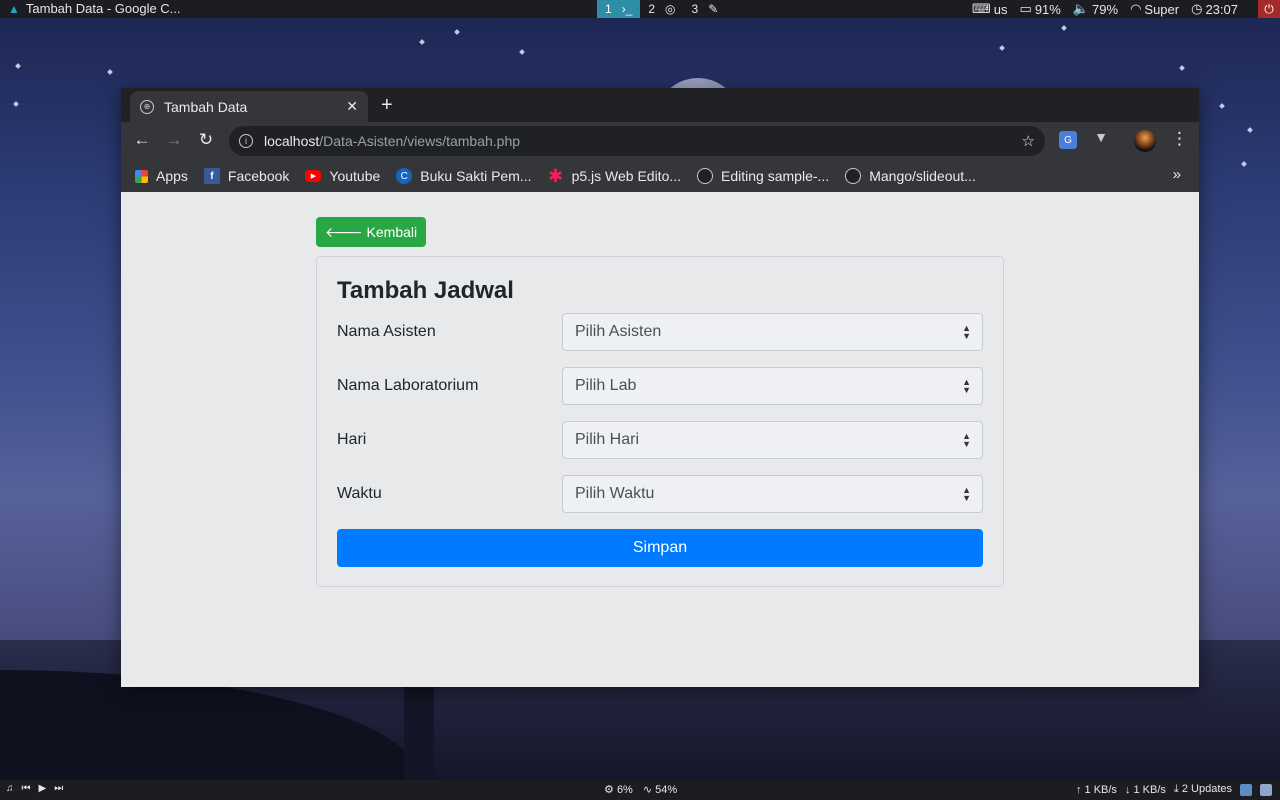  Describe the element at coordinates (772, 440) in the screenshot. I see `select-hari: Pilih Hari ▲ ▼` at that location.